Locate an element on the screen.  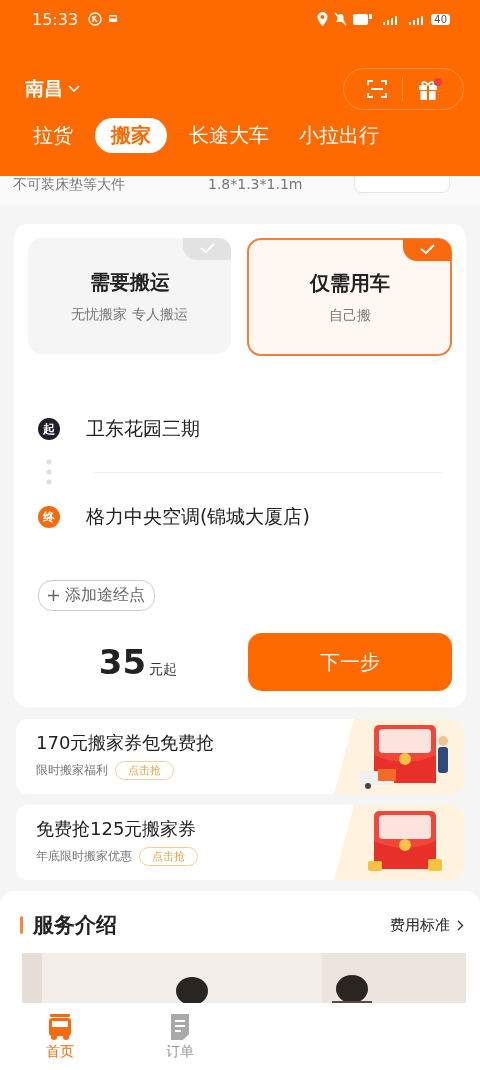
price-amount: 35 is located at coordinates (122, 662).